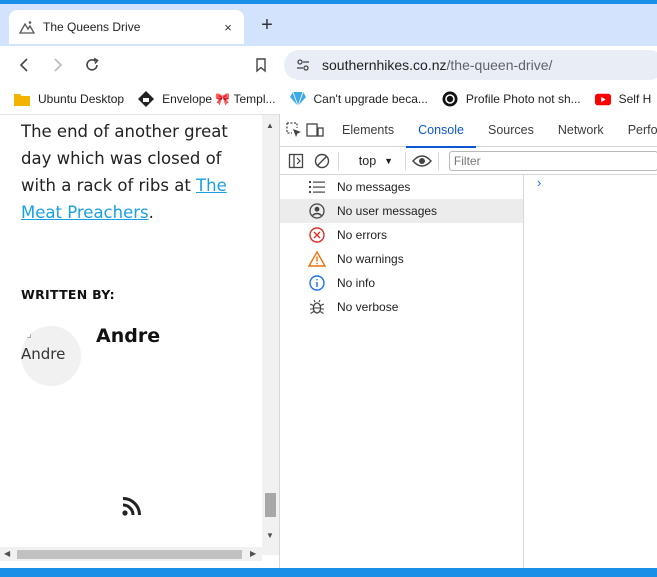  I want to click on sidebar-label: No info, so click(356, 283).